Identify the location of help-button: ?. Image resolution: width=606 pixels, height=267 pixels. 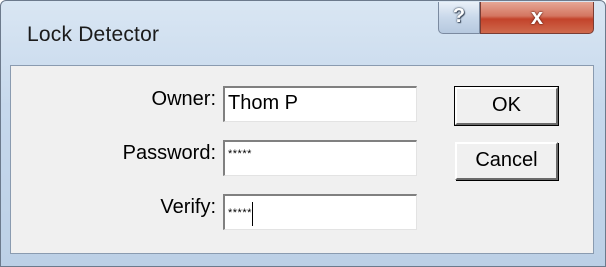
(459, 18).